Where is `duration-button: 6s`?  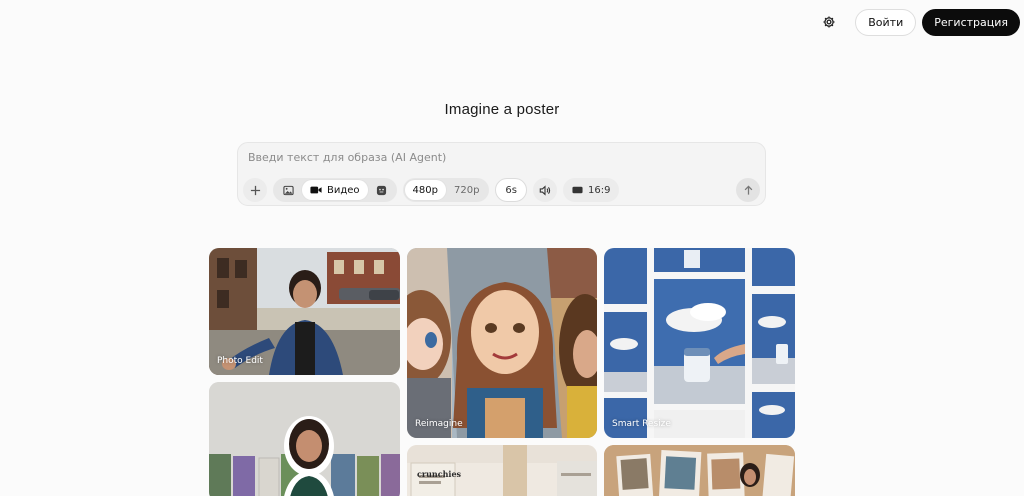
duration-button: 6s is located at coordinates (511, 190).